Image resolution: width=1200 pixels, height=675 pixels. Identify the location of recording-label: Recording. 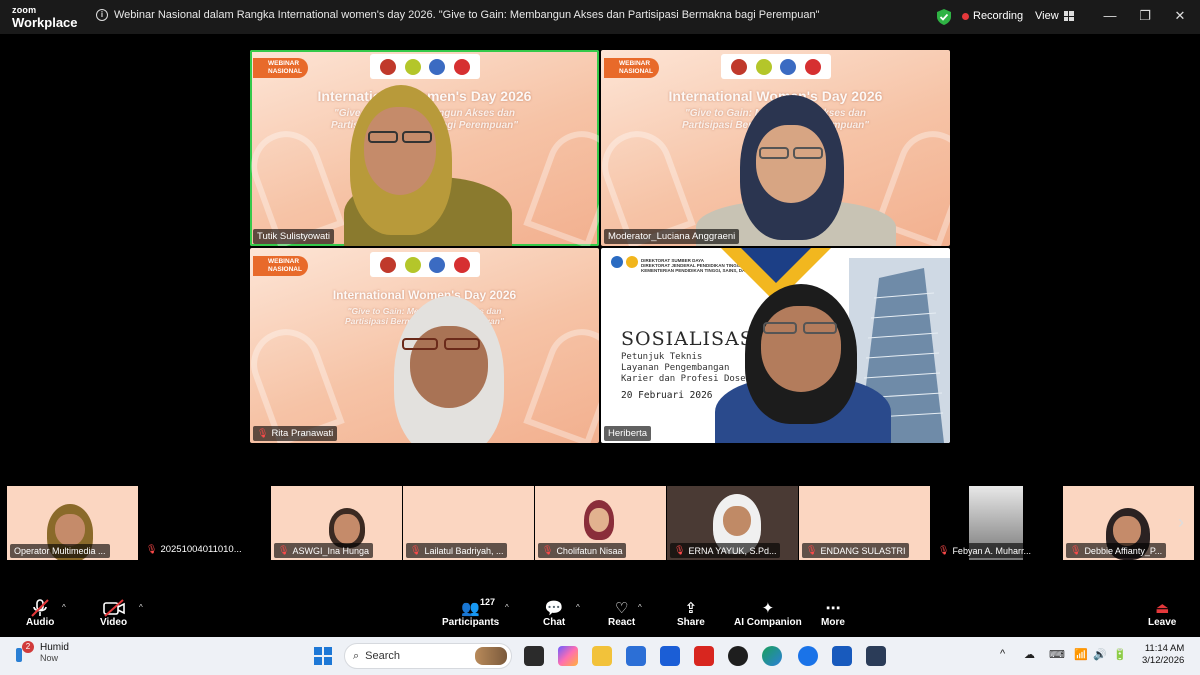
(998, 16).